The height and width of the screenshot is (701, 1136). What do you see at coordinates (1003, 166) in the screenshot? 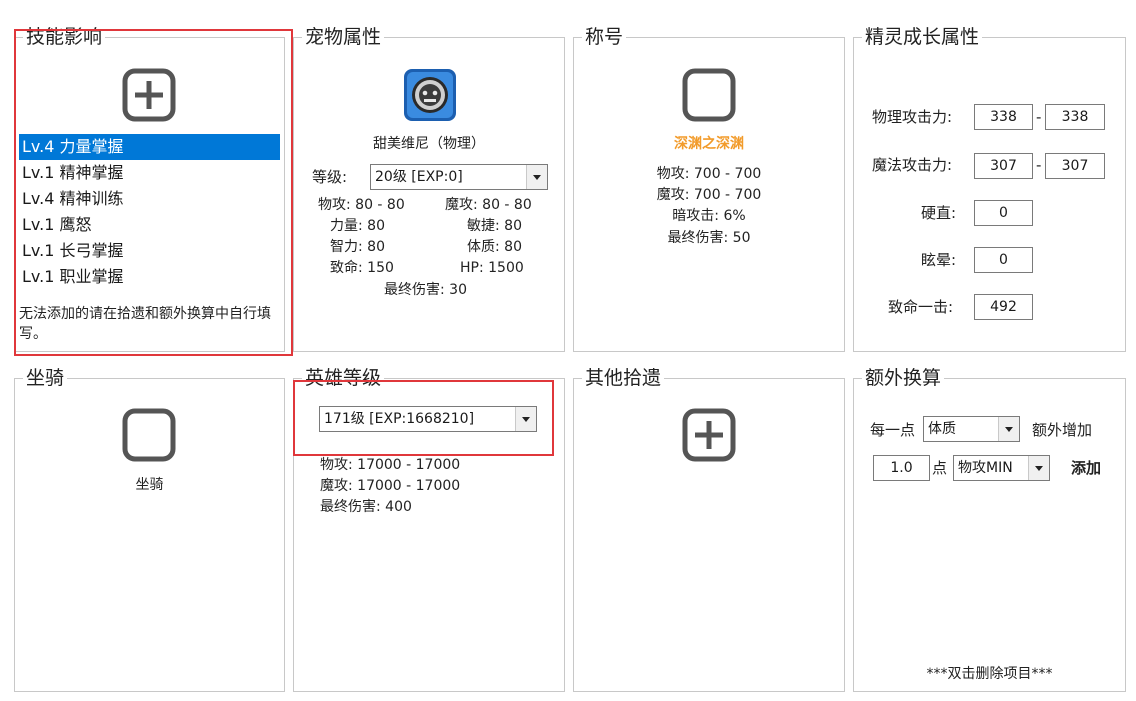
I see `spirit-mag-min-field: 307` at bounding box center [1003, 166].